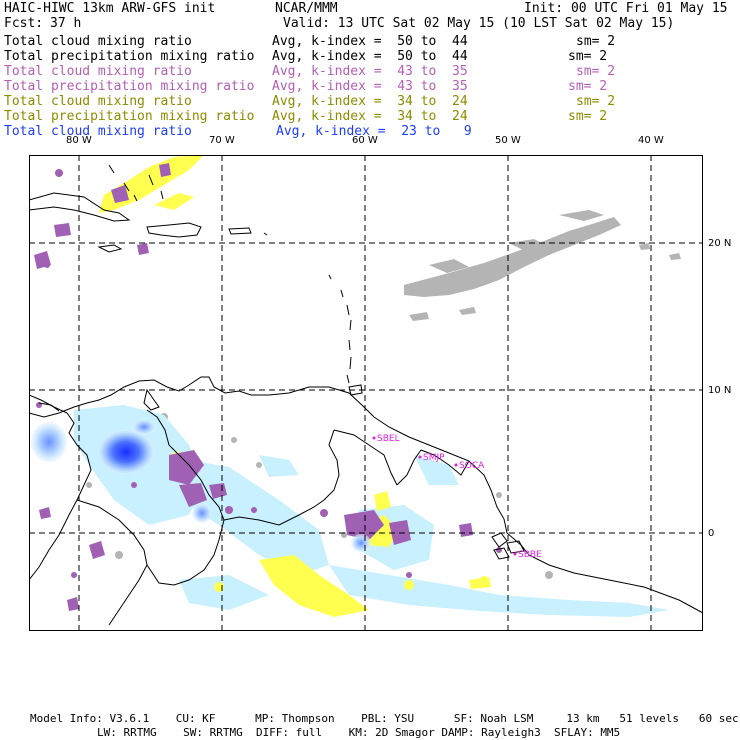  I want to click on lon-label-40w: 40 W, so click(651, 140).